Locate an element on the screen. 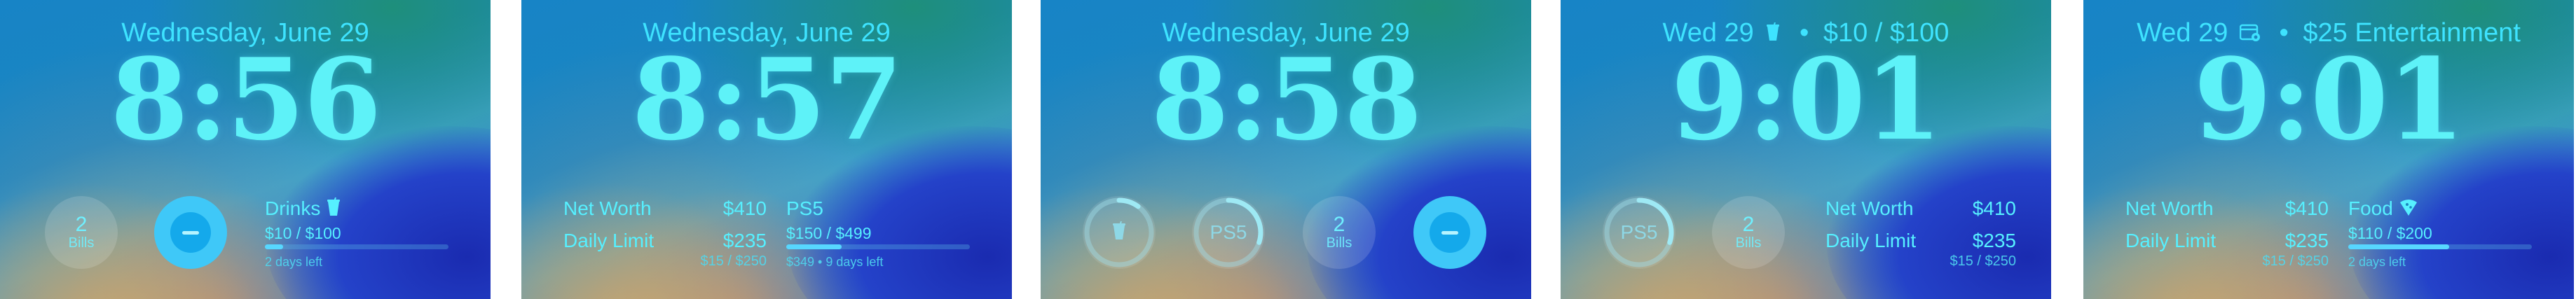  drinks-ring-widget is located at coordinates (1120, 232).